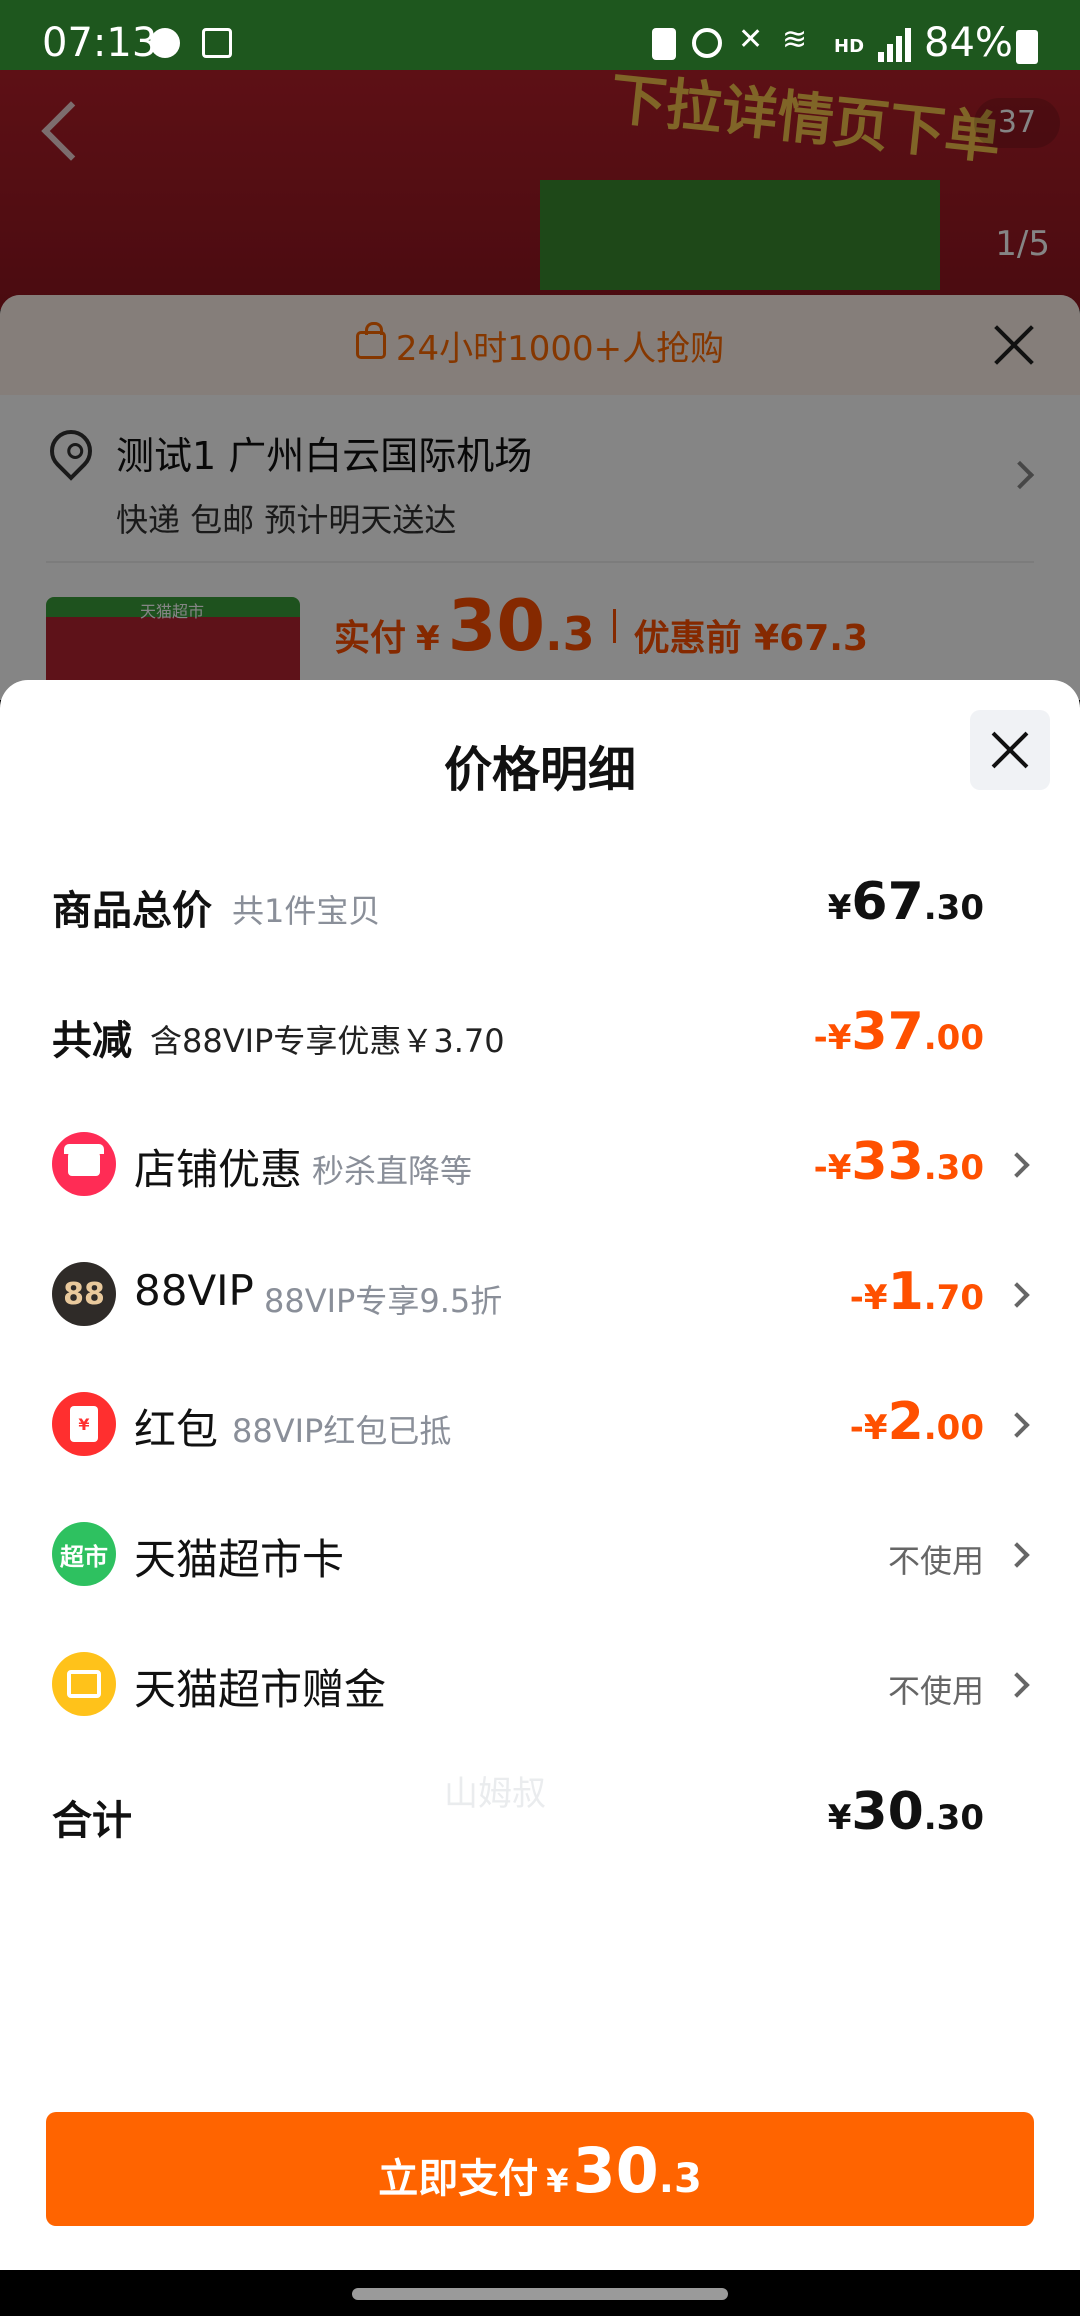 This screenshot has height=2316, width=1080. What do you see at coordinates (935, 1561) in the screenshot?
I see `supermarket-card-status: 不使用` at bounding box center [935, 1561].